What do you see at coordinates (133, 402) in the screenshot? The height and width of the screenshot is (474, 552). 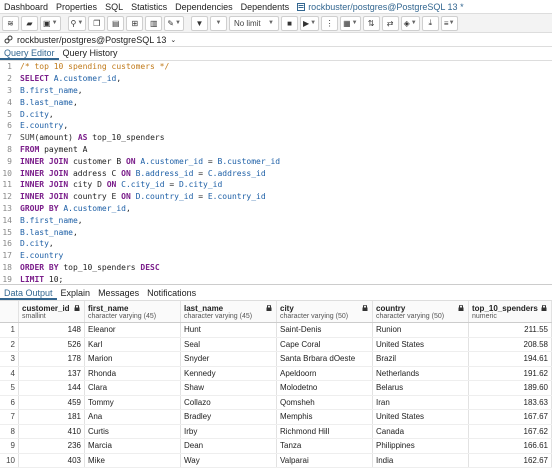 I see `table-cell: Tommy` at bounding box center [133, 402].